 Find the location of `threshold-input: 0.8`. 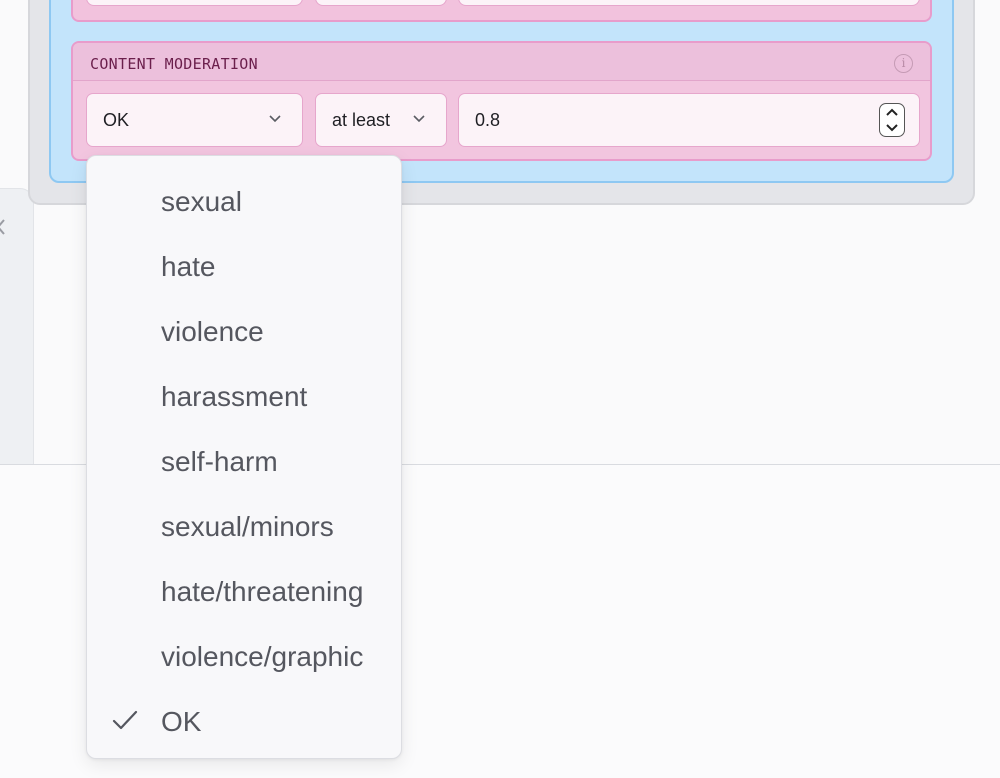

threshold-input: 0.8 is located at coordinates (689, 120).